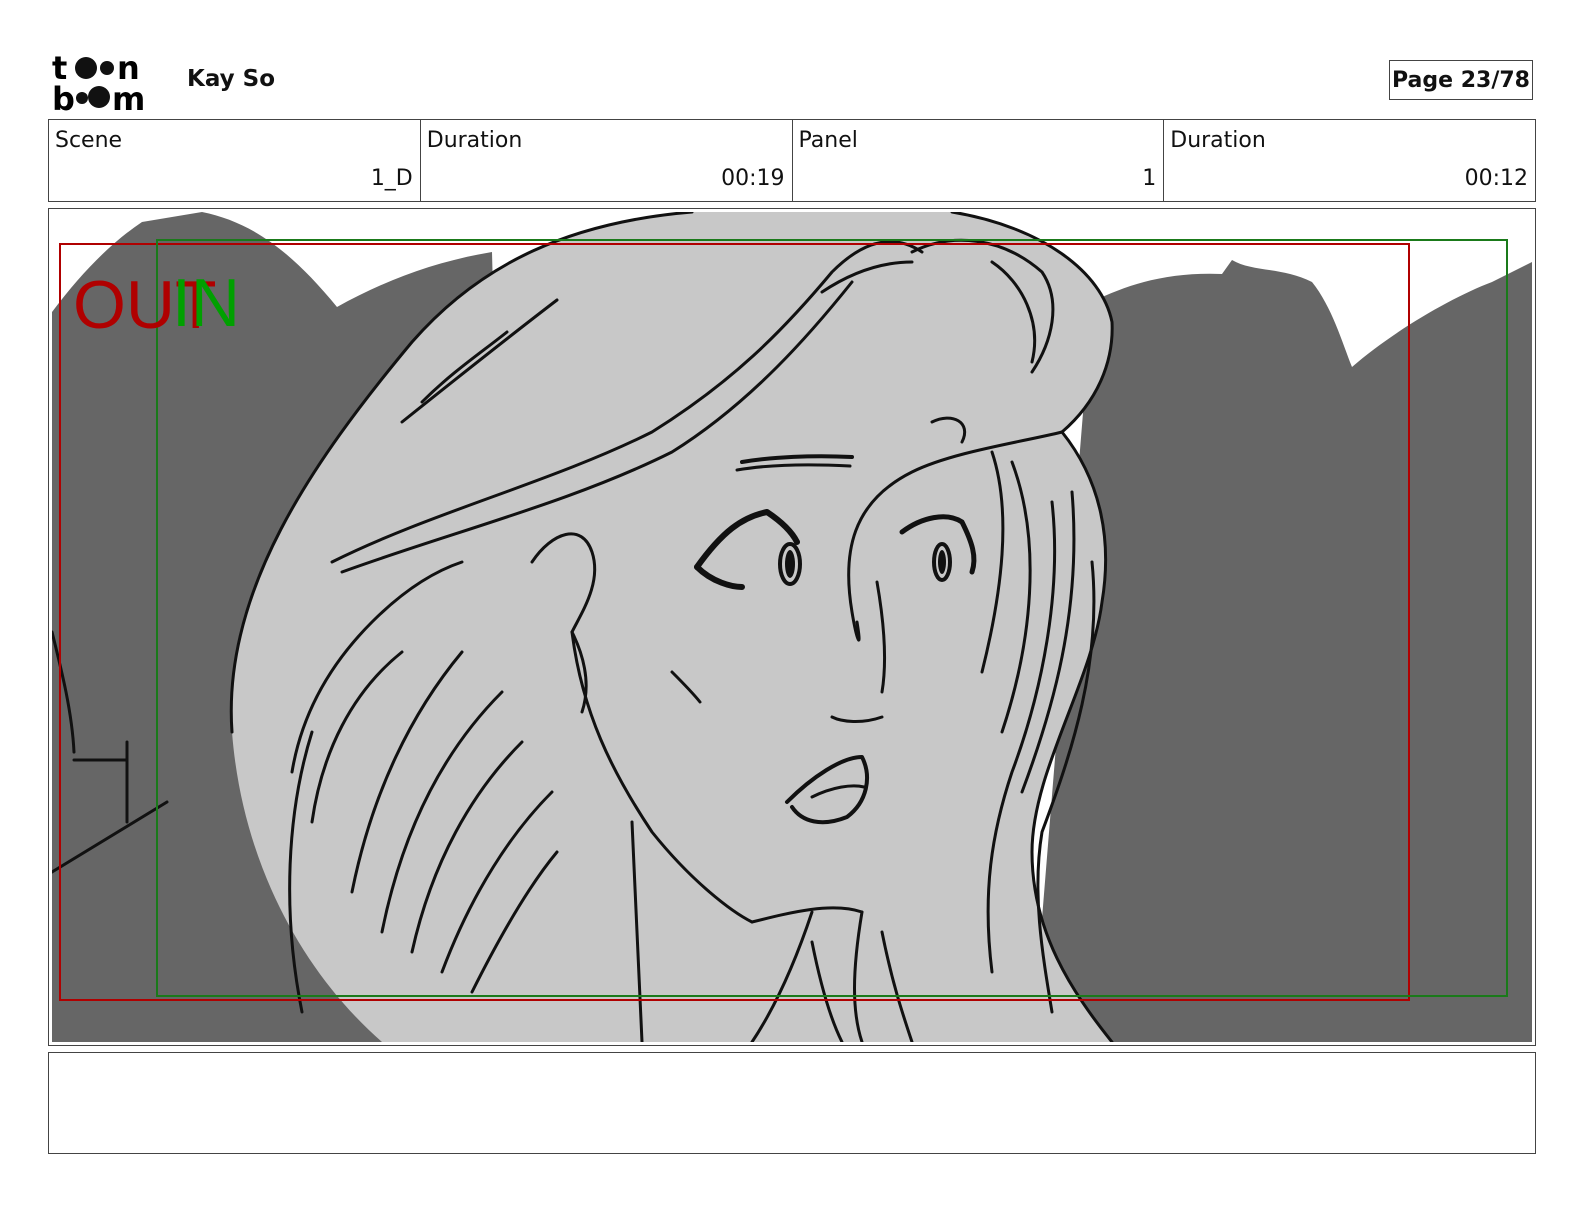 Image resolution: width=1584 pixels, height=1224 pixels. Describe the element at coordinates (828, 140) in the screenshot. I see `panel-label: Panel` at that location.